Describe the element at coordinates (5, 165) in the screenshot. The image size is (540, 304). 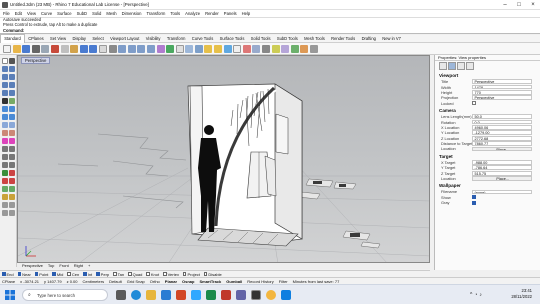
I see `mirror-icon` at that location.